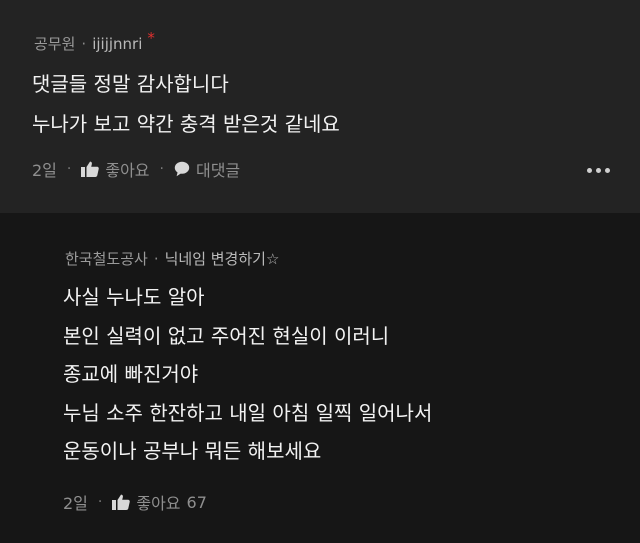 This screenshot has width=640, height=543. What do you see at coordinates (186, 104) in the screenshot?
I see `comment-body: 댓글들 정말 감사합니다 누나가 보고 약간 충격 받은것 같네요` at bounding box center [186, 104].